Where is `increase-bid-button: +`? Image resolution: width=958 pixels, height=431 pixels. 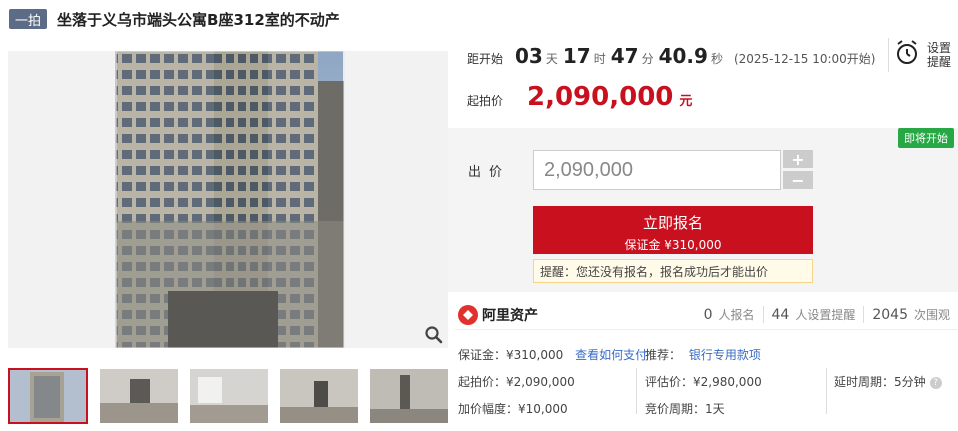
increase-bid-button: + is located at coordinates (798, 159).